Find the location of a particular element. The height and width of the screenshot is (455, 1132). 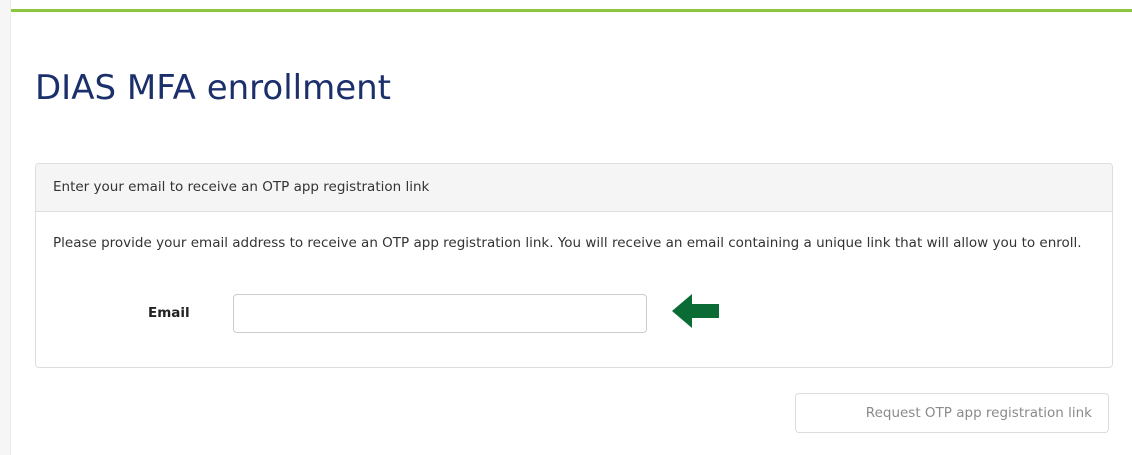

left-border is located at coordinates (5, 227).